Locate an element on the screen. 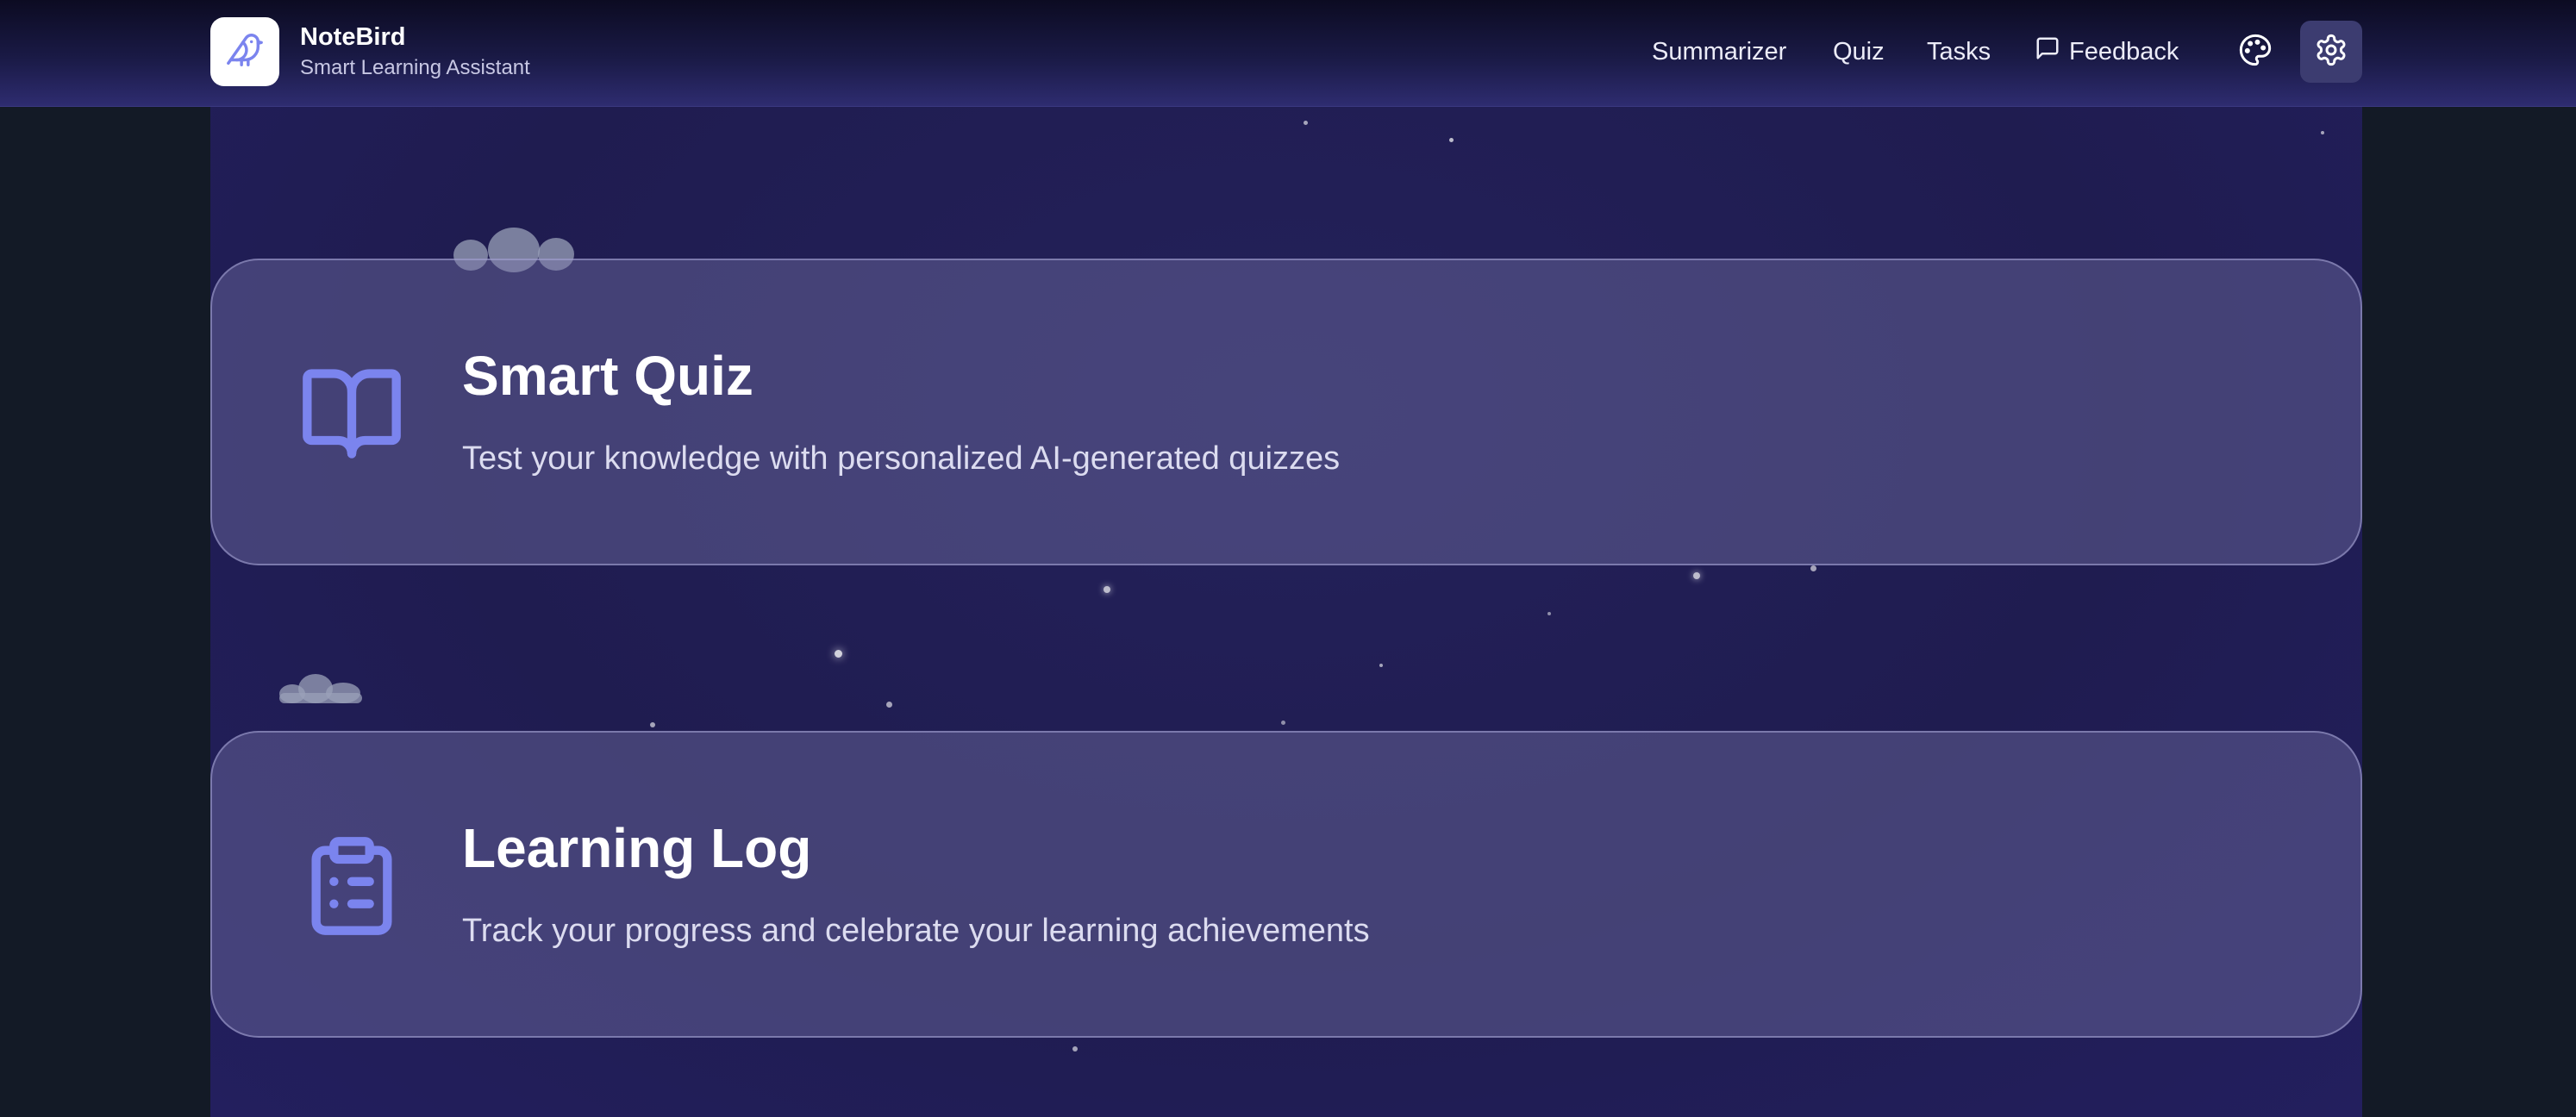 The width and height of the screenshot is (2576, 1117). bird-icon is located at coordinates (245, 52).